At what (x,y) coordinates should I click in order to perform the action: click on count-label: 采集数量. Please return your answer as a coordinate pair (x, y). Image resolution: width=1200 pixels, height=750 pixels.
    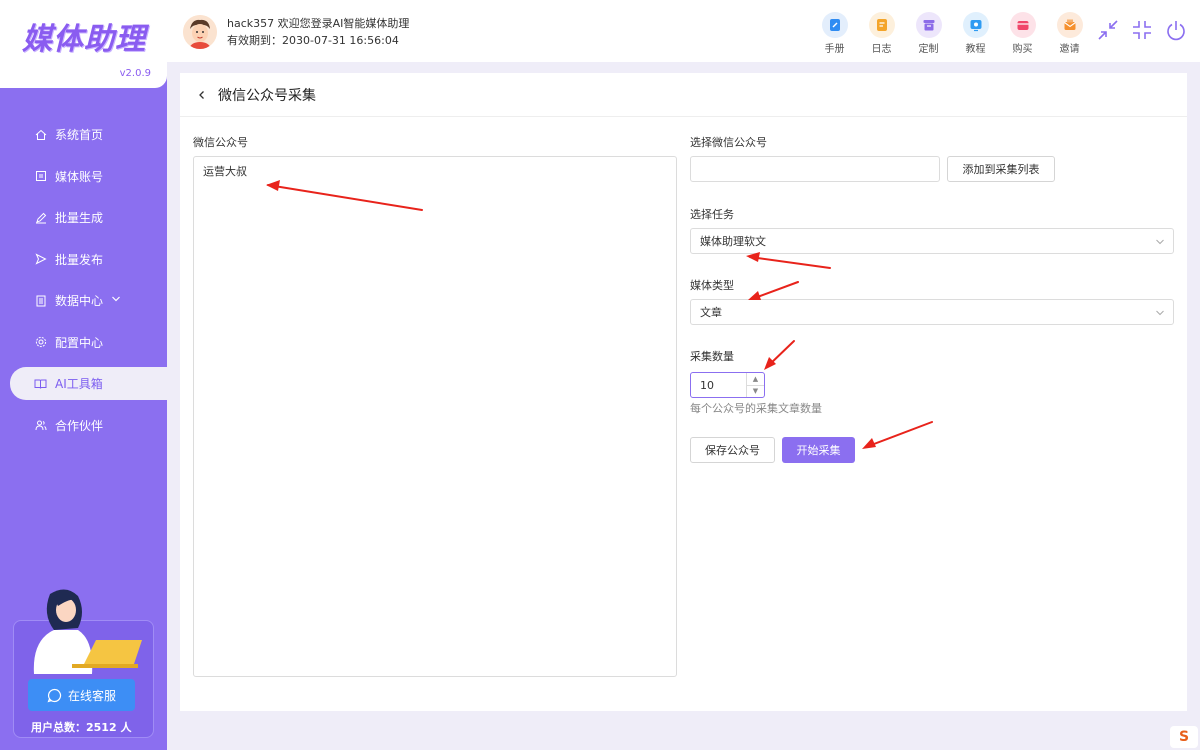
    Looking at the image, I should click on (712, 356).